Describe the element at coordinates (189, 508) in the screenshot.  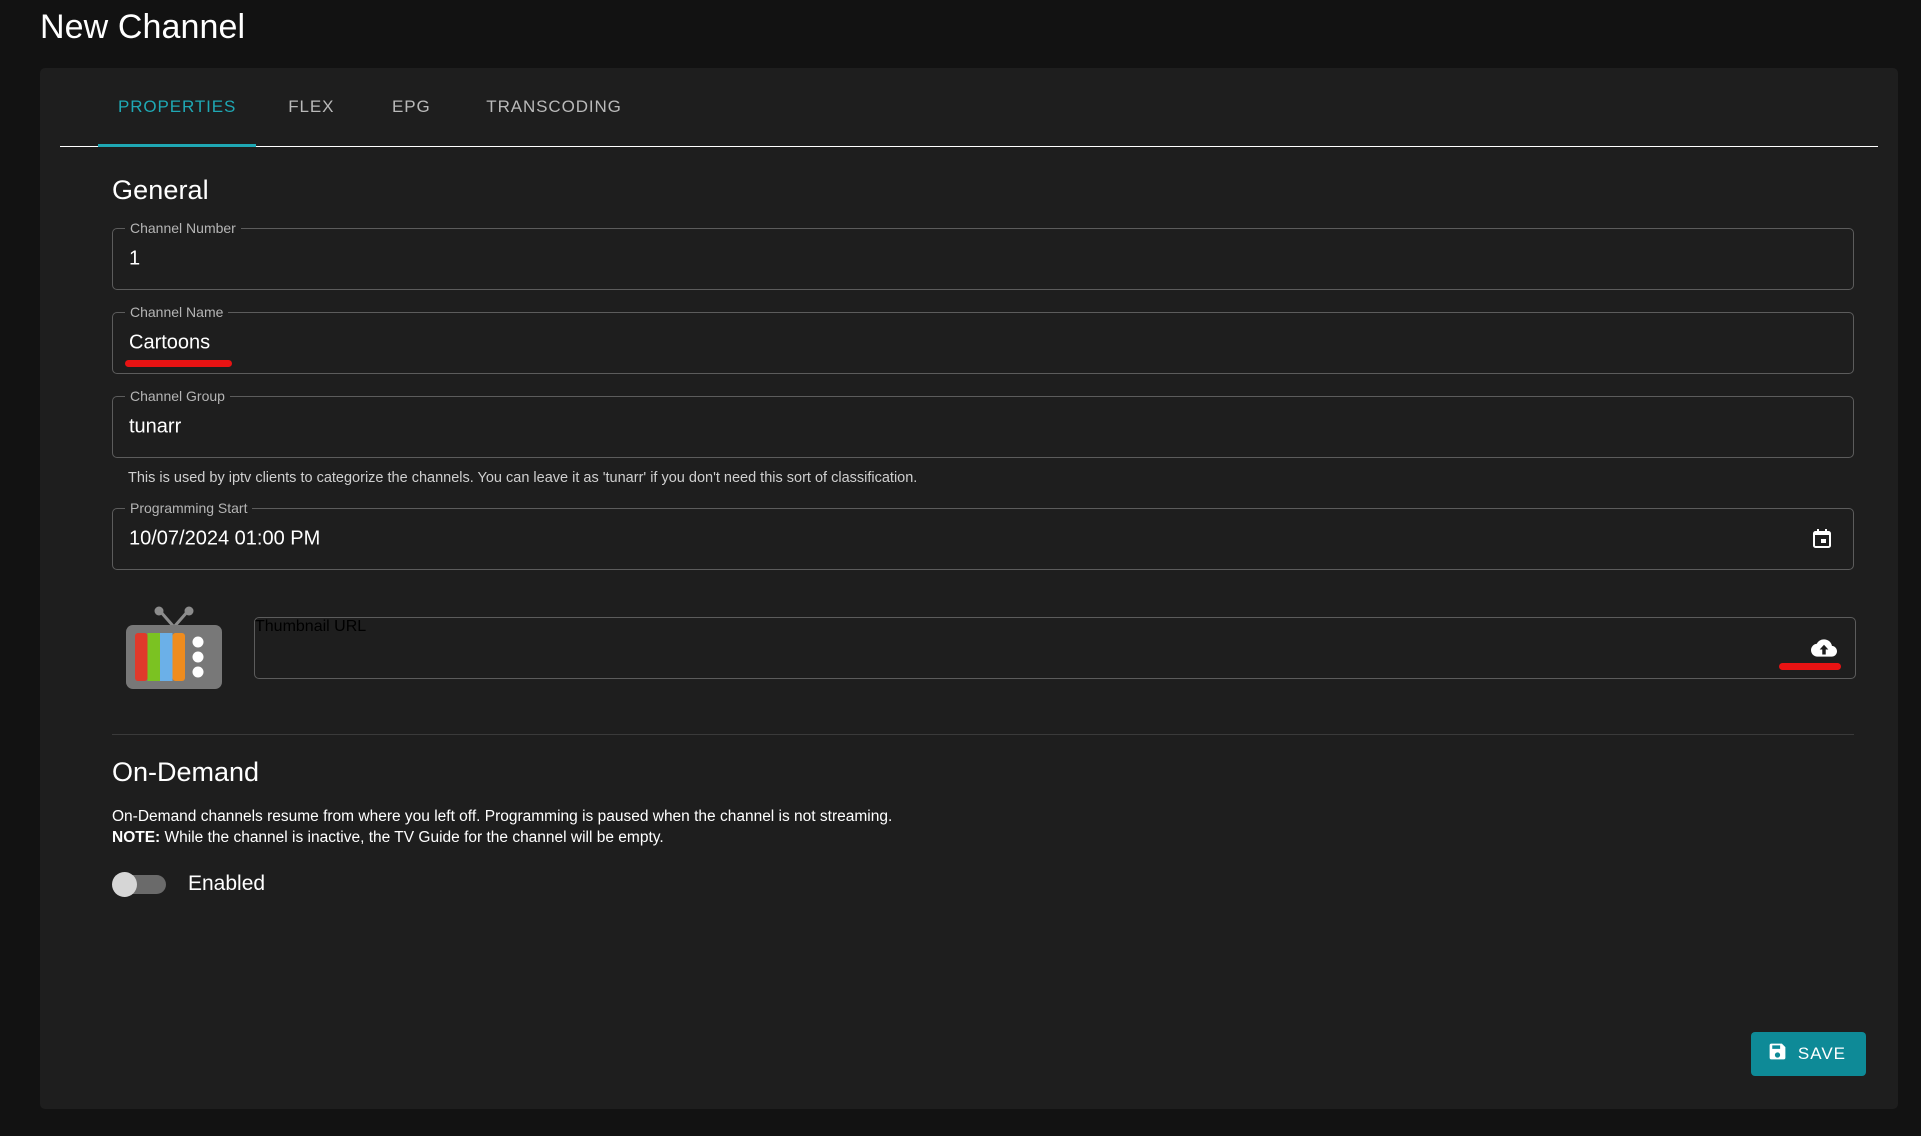
I see `programming-start-label: Programming Start` at that location.